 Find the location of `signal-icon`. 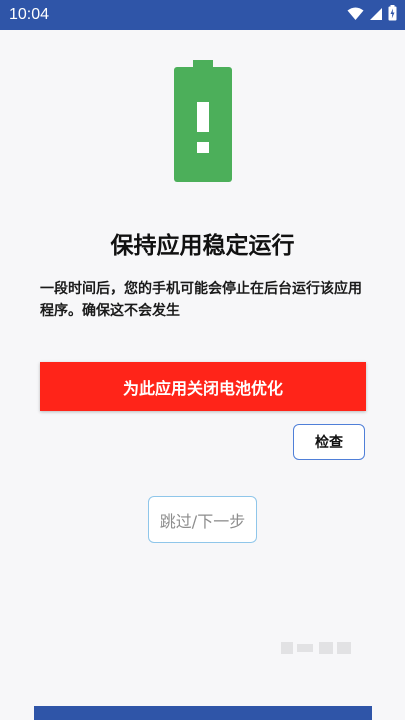

signal-icon is located at coordinates (376, 15).